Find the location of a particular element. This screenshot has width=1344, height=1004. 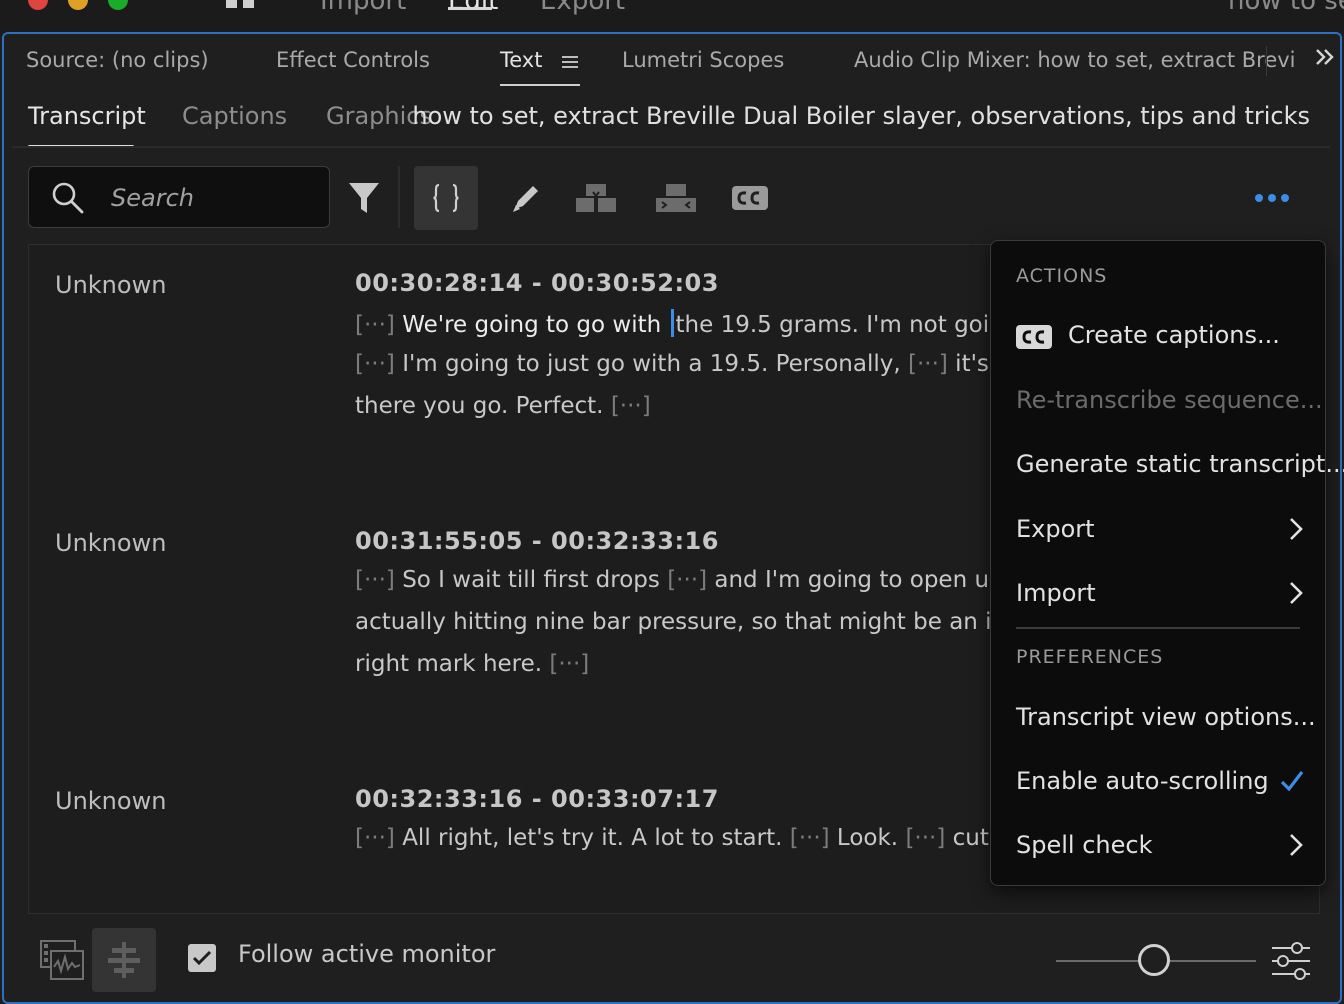

merge-clips-button is located at coordinates (676, 198).